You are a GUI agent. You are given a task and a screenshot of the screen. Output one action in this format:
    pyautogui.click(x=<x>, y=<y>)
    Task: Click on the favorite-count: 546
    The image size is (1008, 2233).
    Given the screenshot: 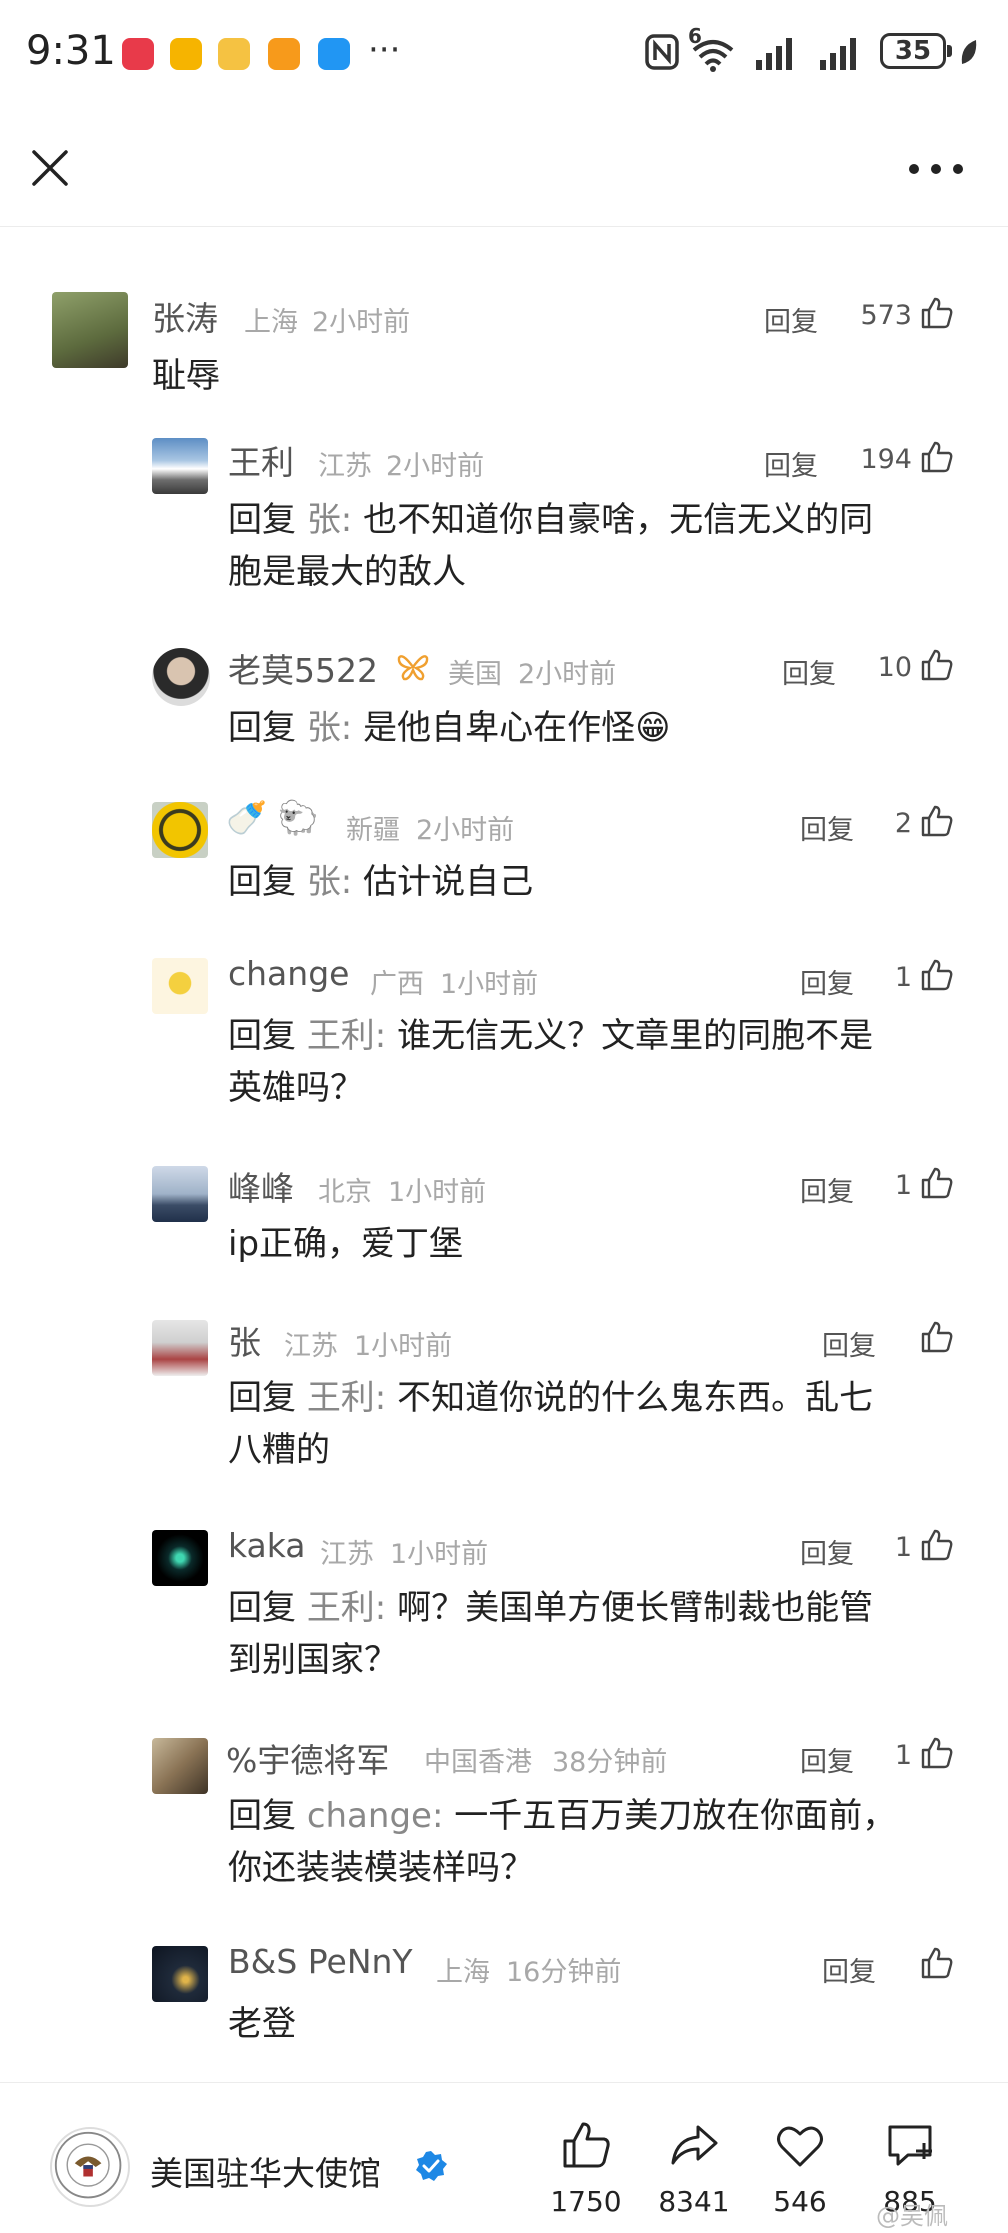 What is the action you would take?
    pyautogui.click(x=800, y=2201)
    